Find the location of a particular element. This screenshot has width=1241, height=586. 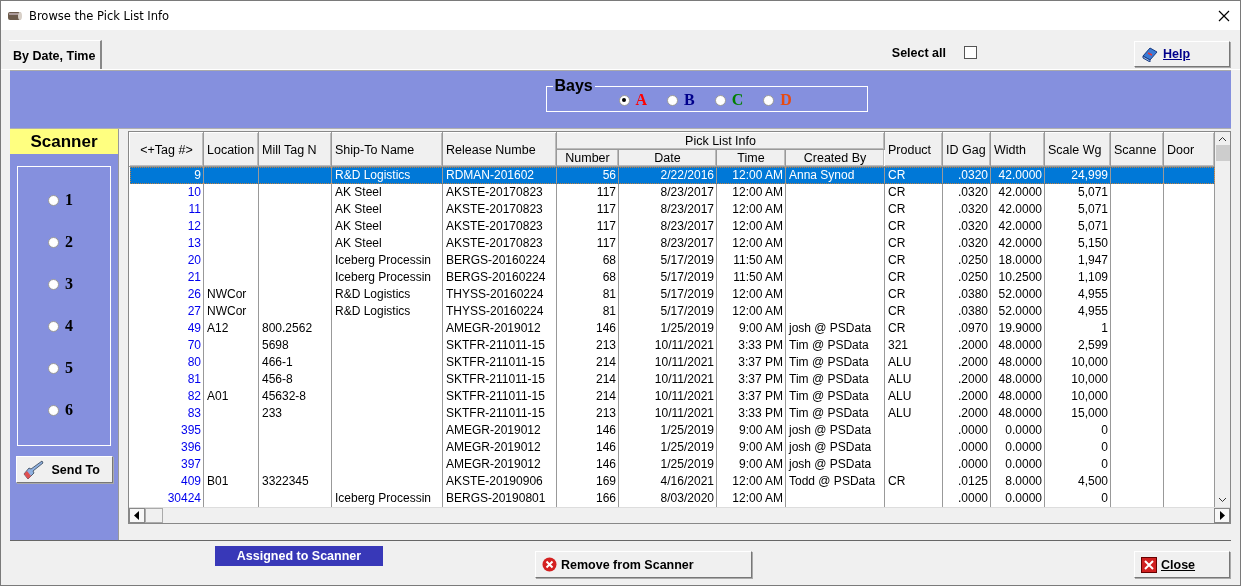

column-header: Scanne is located at coordinates (1137, 149).